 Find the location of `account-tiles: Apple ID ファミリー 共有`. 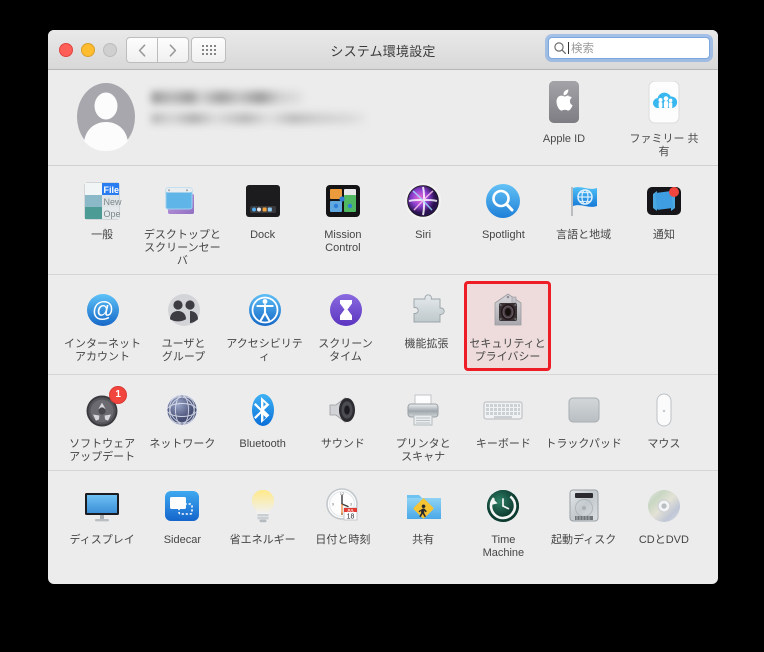

account-tiles: Apple ID ファミリー 共有 is located at coordinates (614, 119).